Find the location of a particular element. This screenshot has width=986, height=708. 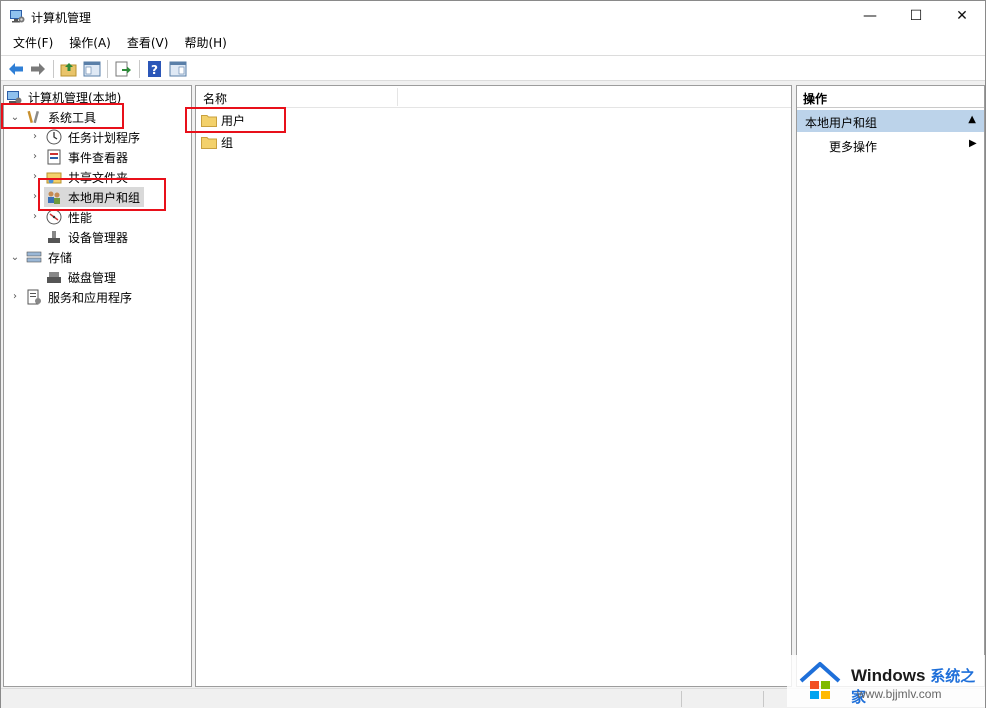

window-title: 计算机管理 is located at coordinates (61, 18).